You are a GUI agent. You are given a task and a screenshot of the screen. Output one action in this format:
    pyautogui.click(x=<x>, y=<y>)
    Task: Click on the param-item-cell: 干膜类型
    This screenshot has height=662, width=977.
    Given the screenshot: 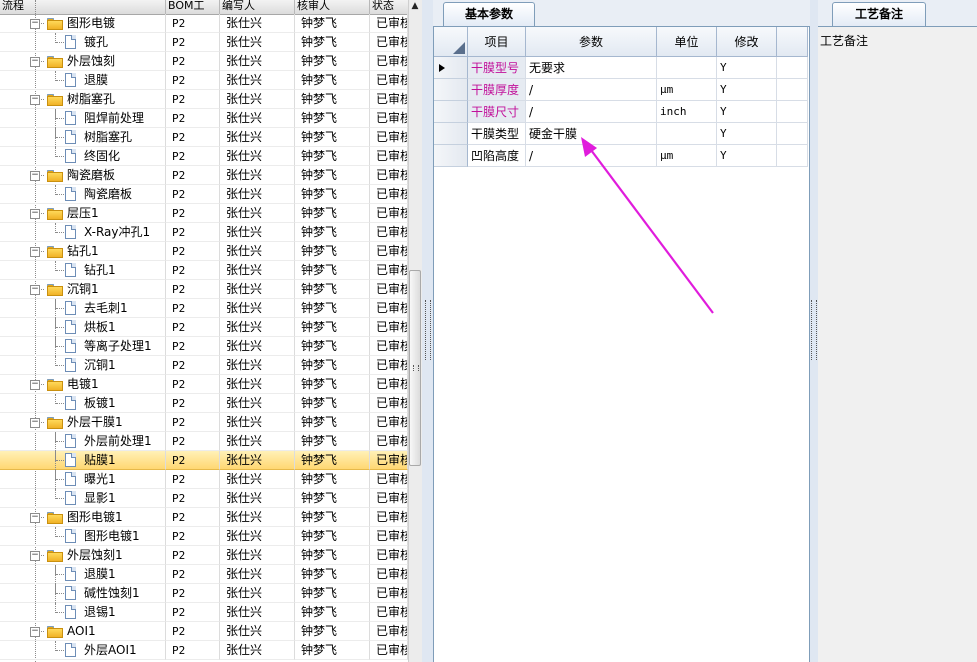 What is the action you would take?
    pyautogui.click(x=497, y=134)
    